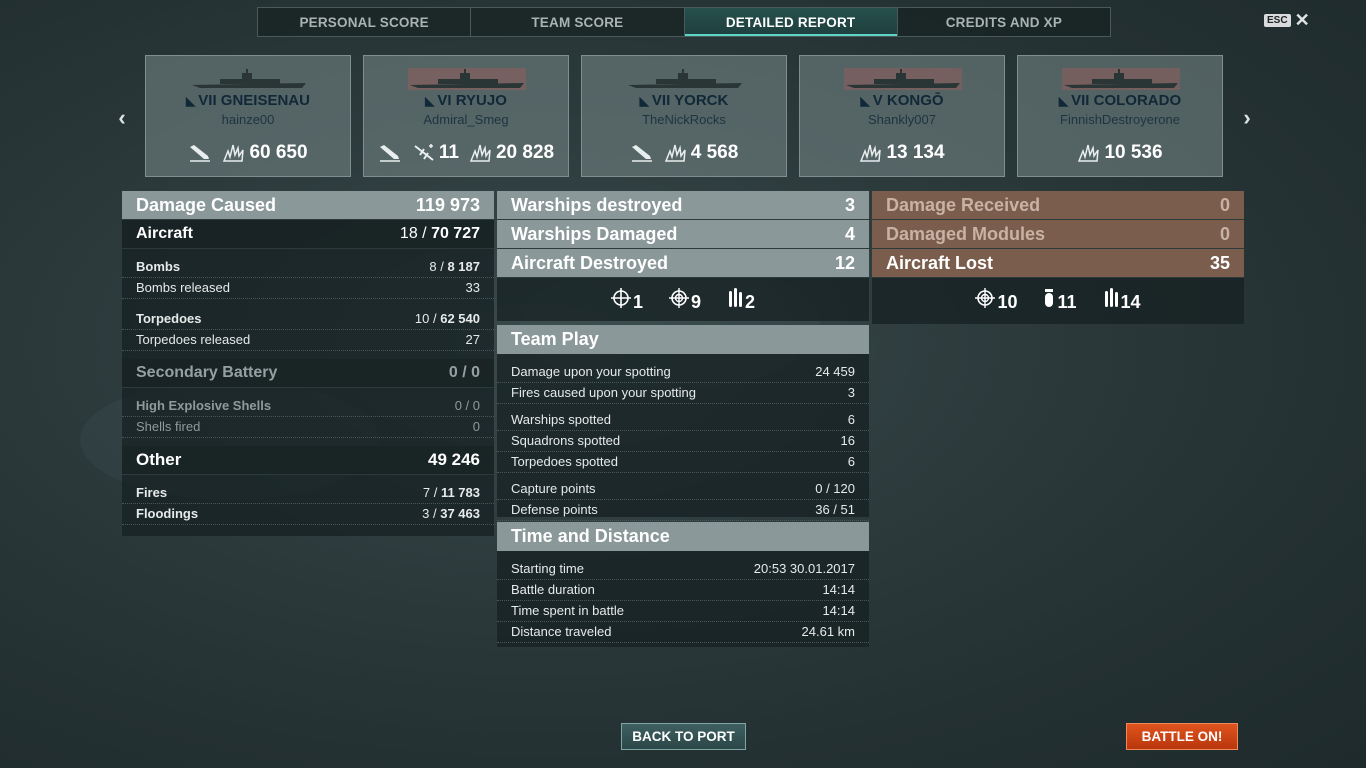 The width and height of the screenshot is (1366, 768). Describe the element at coordinates (683, 263) in the screenshot. I see `aircraft-destroyed-row: Aircraft Destroyed 12` at that location.